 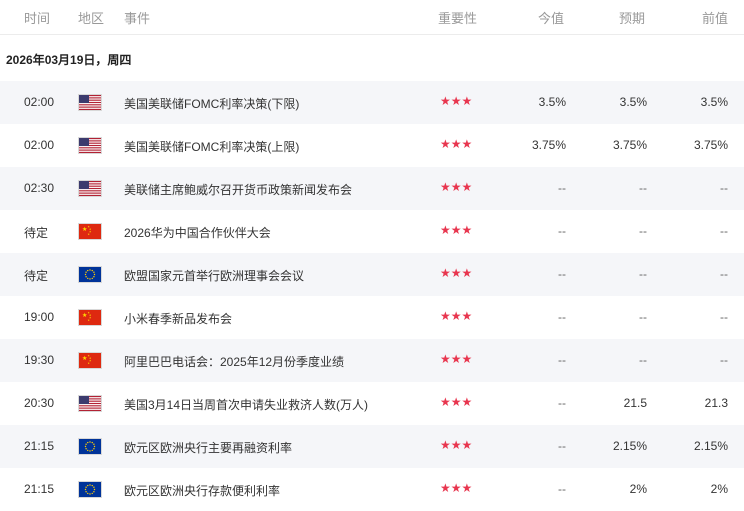 What do you see at coordinates (246, 404) in the screenshot?
I see `event-title: 美国3月14日当周首次申请失业救济人数(万人)` at bounding box center [246, 404].